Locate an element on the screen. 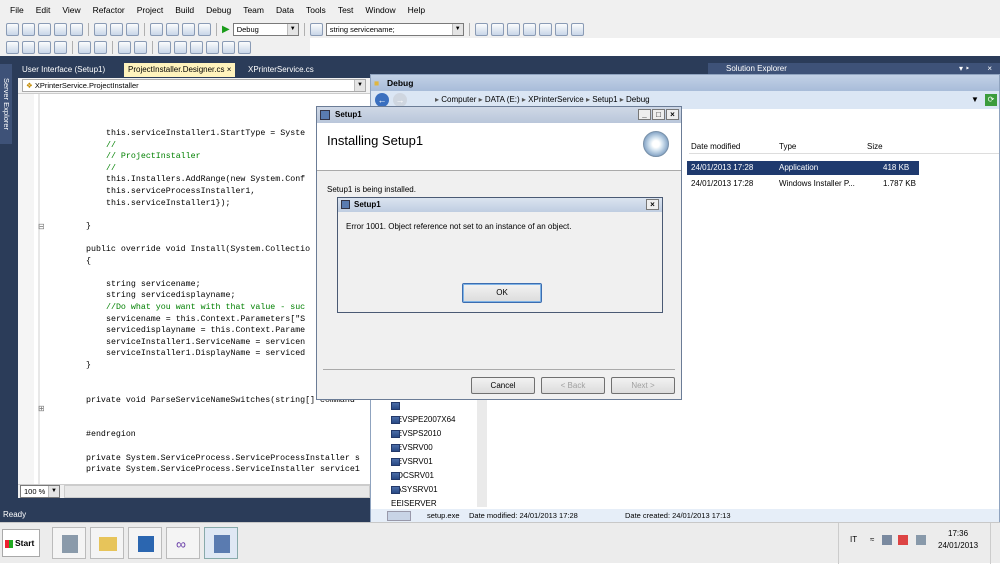  breadcrumb-item: ▸ Debug is located at coordinates (634, 99).